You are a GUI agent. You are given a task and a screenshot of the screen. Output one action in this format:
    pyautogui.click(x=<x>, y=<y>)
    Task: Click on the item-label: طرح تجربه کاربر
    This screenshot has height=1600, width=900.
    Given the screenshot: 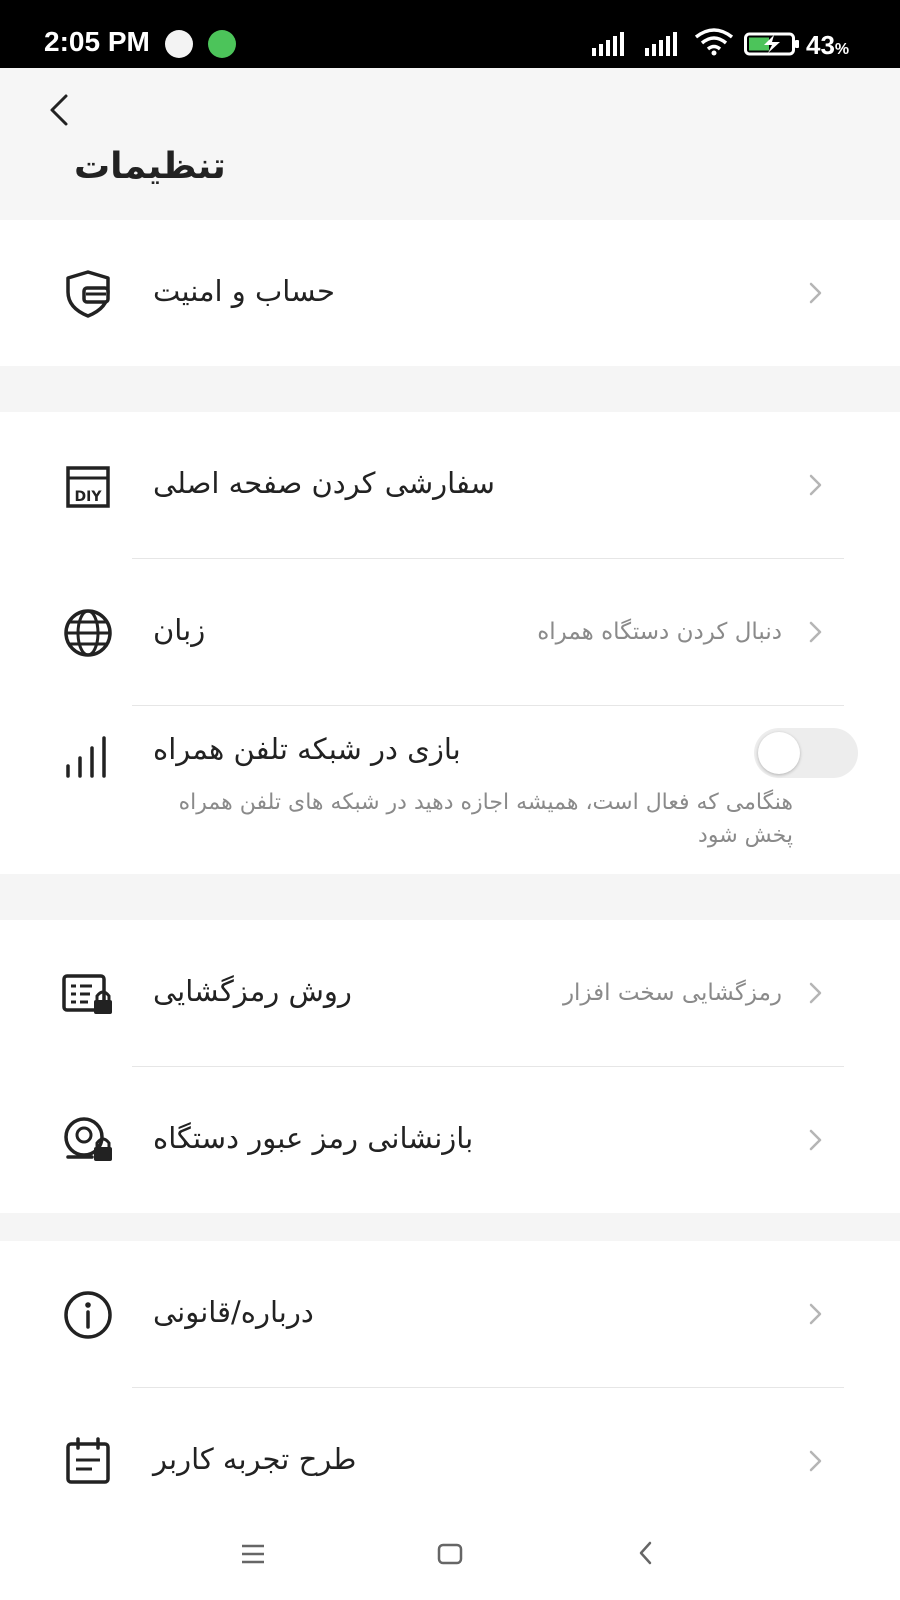 What is the action you would take?
    pyautogui.click(x=255, y=1459)
    